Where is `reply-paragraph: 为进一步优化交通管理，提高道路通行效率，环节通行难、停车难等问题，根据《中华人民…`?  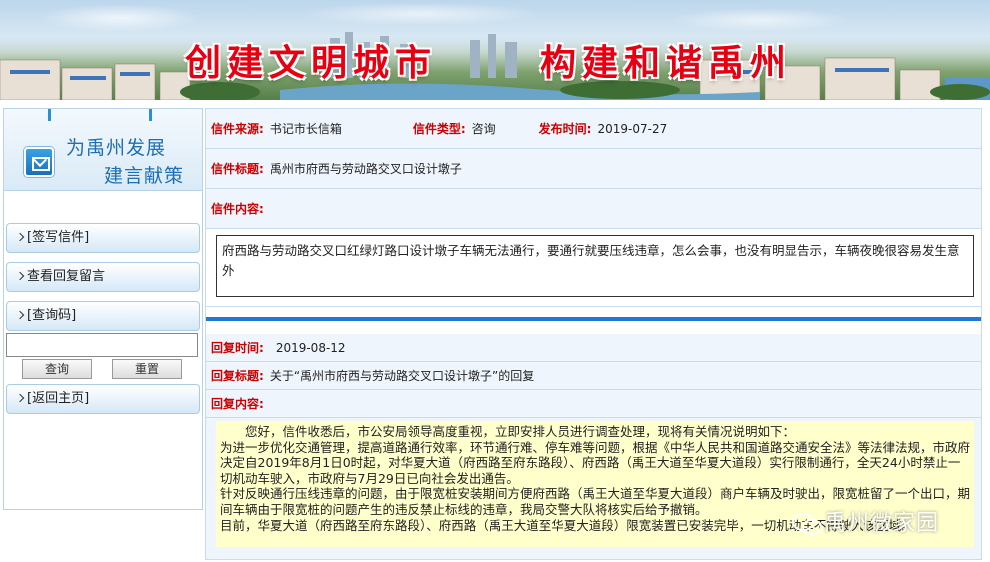
reply-paragraph: 为进一步优化交通管理，提高道路通行效率，环节通行难、停车难等问题，根据《中华人民… is located at coordinates (595, 462).